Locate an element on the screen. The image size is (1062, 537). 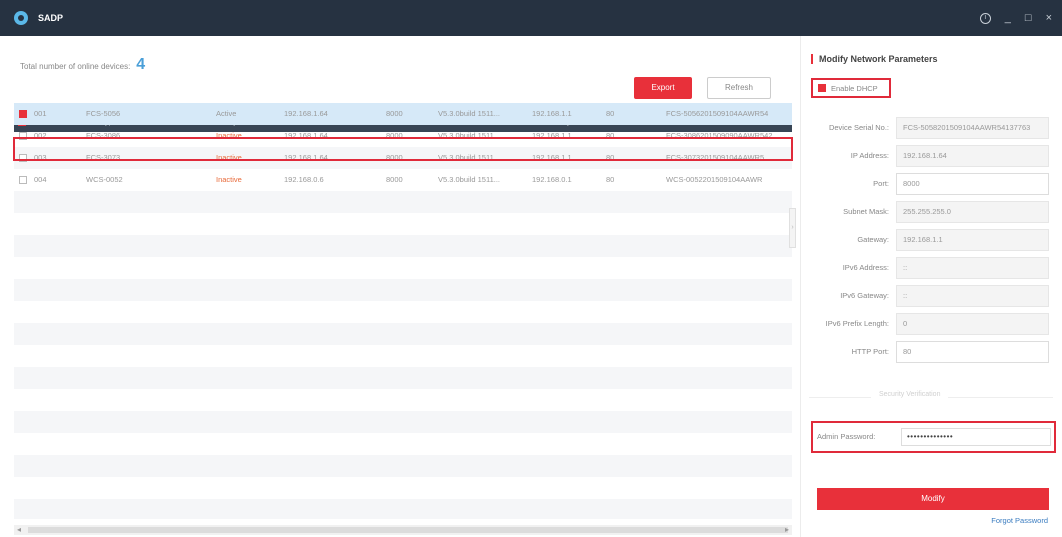
cell-serial: WCS-0052201509104AAWR is located at coordinates (714, 179).